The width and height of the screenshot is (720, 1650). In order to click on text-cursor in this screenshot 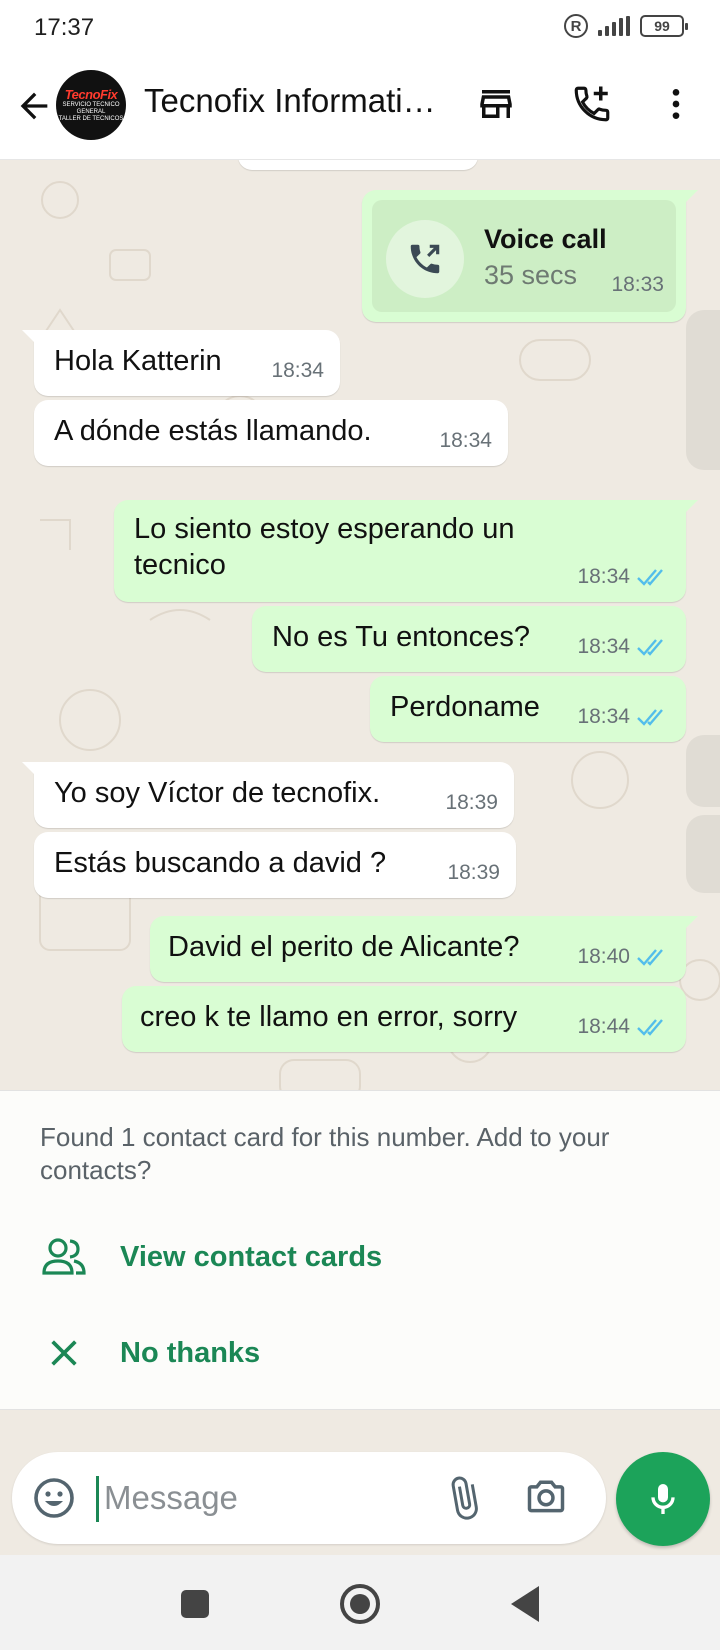, I will do `click(97, 1499)`.